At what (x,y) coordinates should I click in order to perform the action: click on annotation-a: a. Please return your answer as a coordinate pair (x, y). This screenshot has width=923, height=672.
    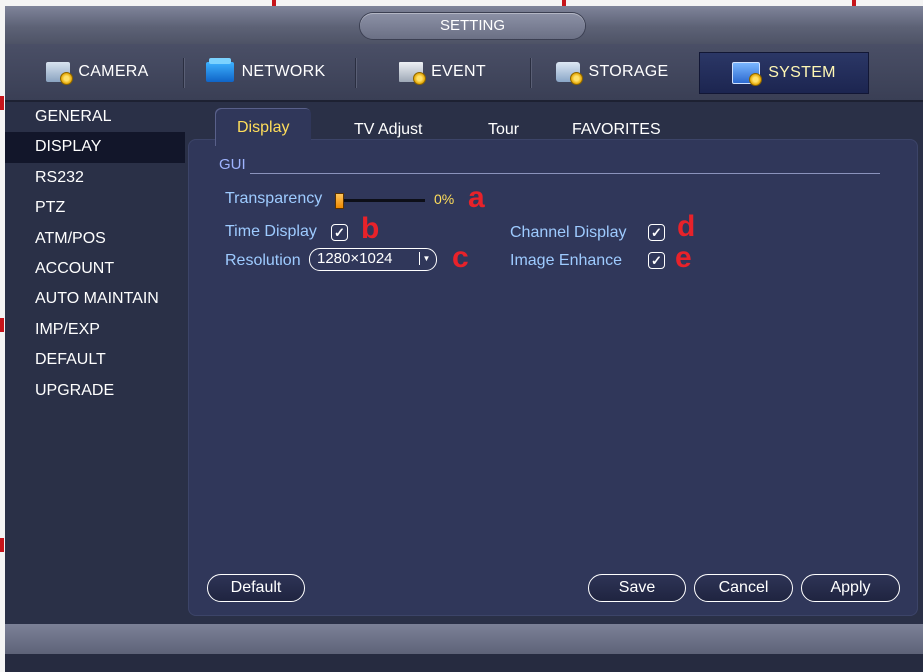
    Looking at the image, I should click on (476, 197).